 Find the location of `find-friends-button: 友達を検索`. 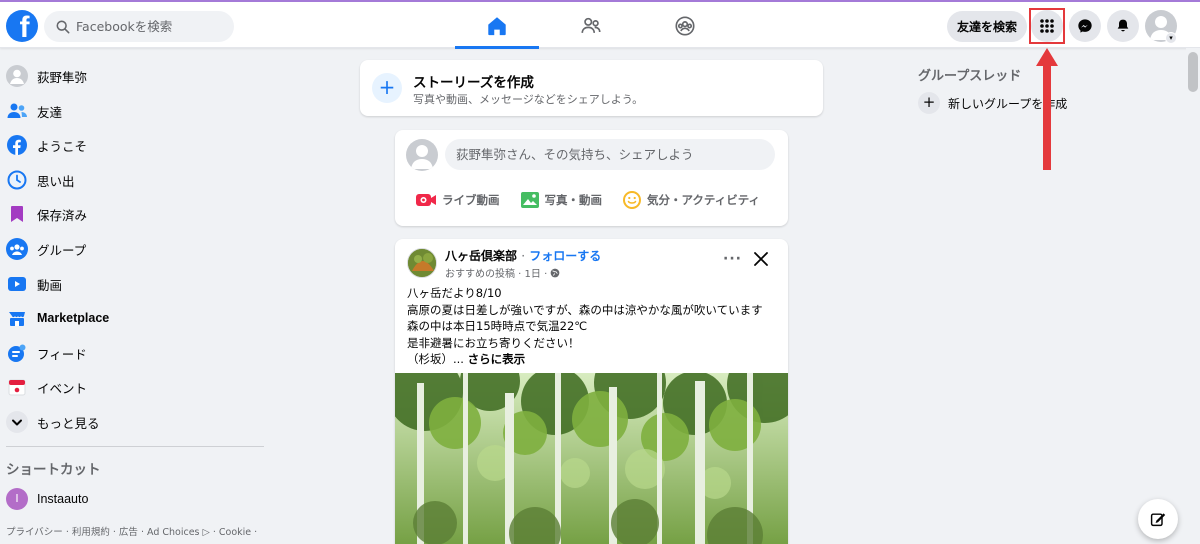

find-friends-button: 友達を検索 is located at coordinates (987, 26).